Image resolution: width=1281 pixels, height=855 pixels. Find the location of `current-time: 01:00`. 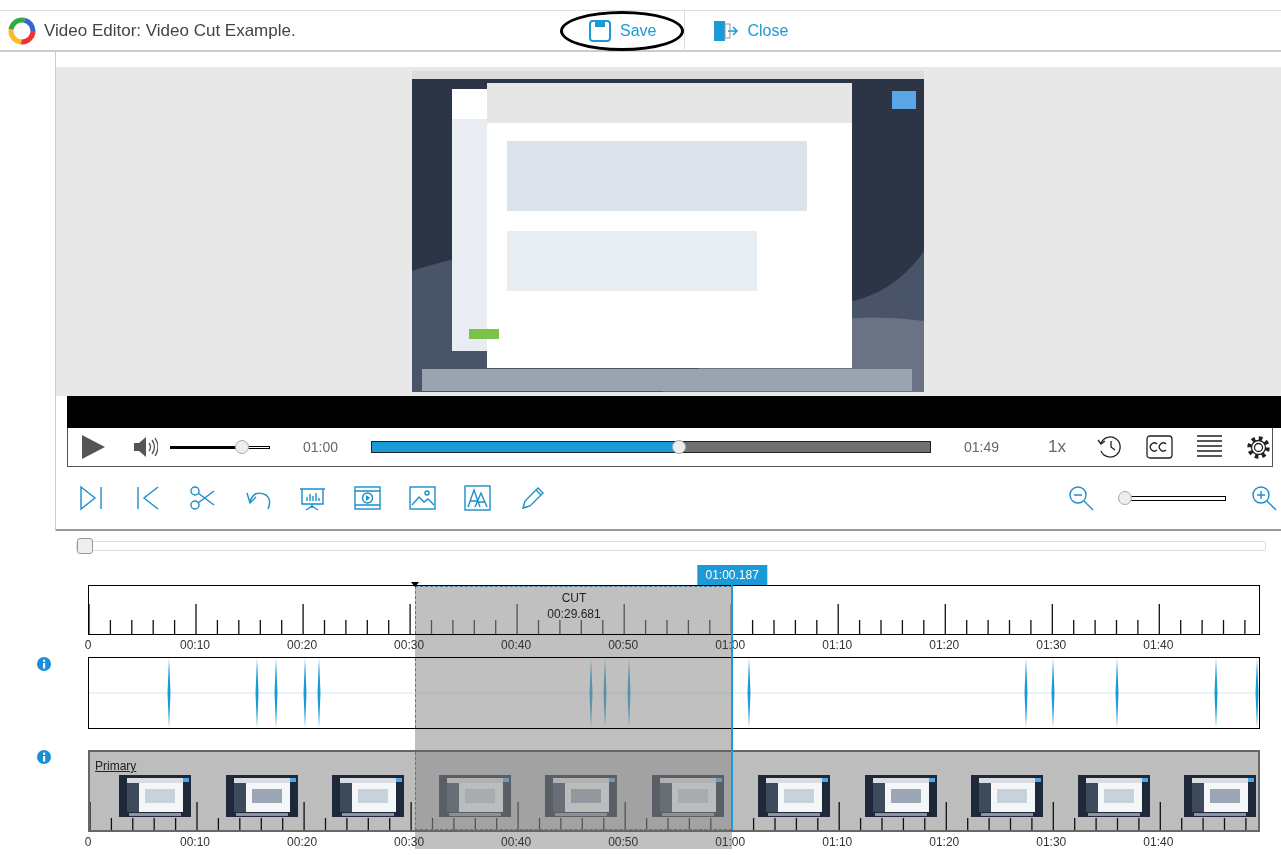

current-time: 01:00 is located at coordinates (320, 447).